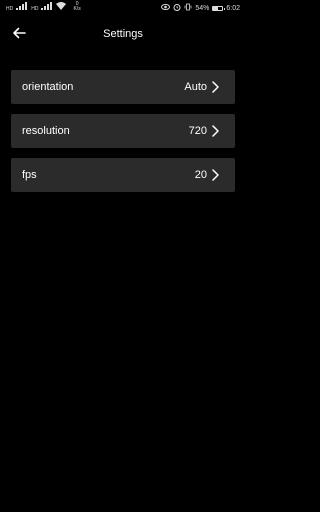  I want to click on setting-value-group: 20, so click(207, 175).